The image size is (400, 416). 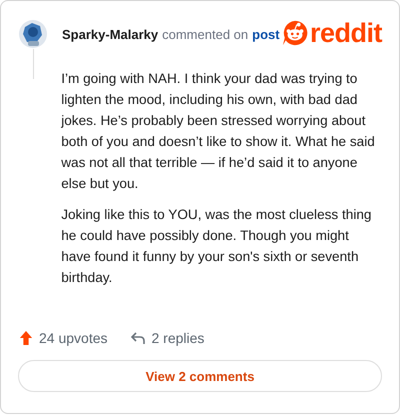 What do you see at coordinates (178, 338) in the screenshot?
I see `reply-count: 2 replies` at bounding box center [178, 338].